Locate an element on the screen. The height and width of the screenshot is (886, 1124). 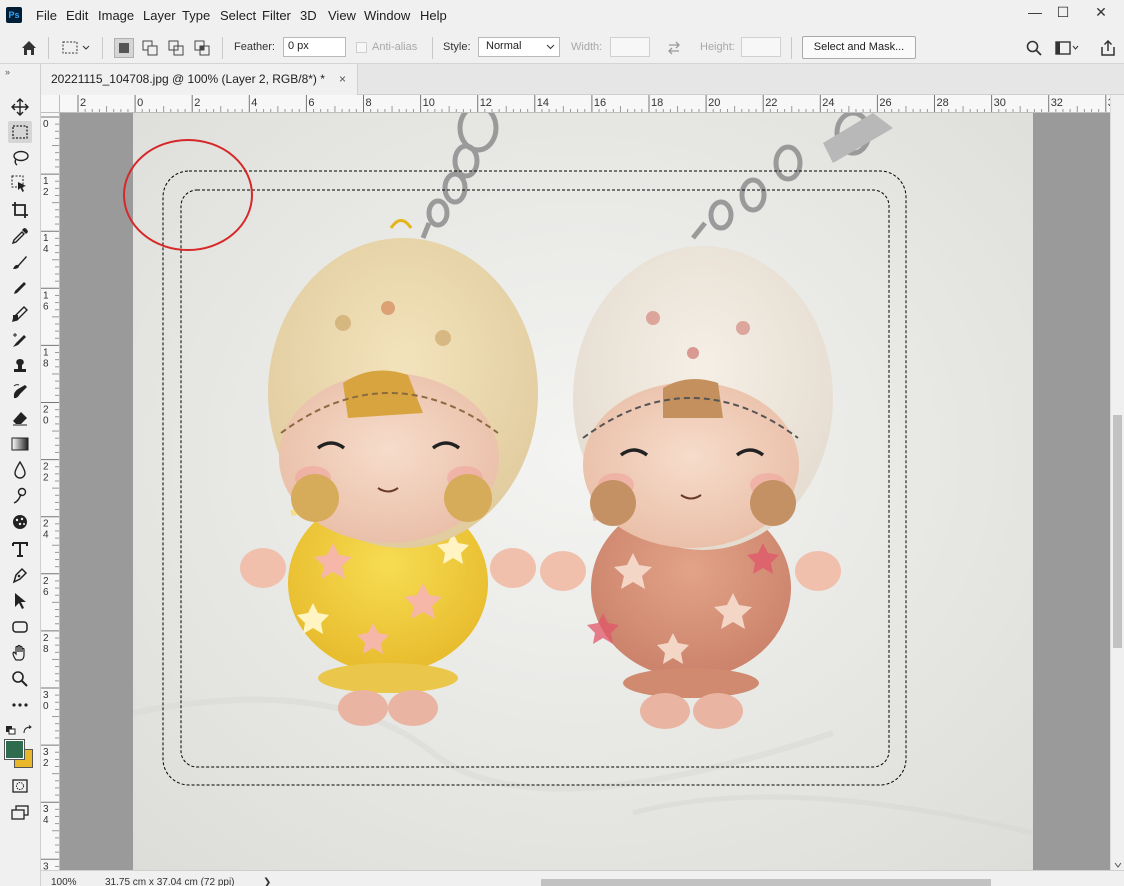
tools-panel: » is located at coordinates (20, 475).